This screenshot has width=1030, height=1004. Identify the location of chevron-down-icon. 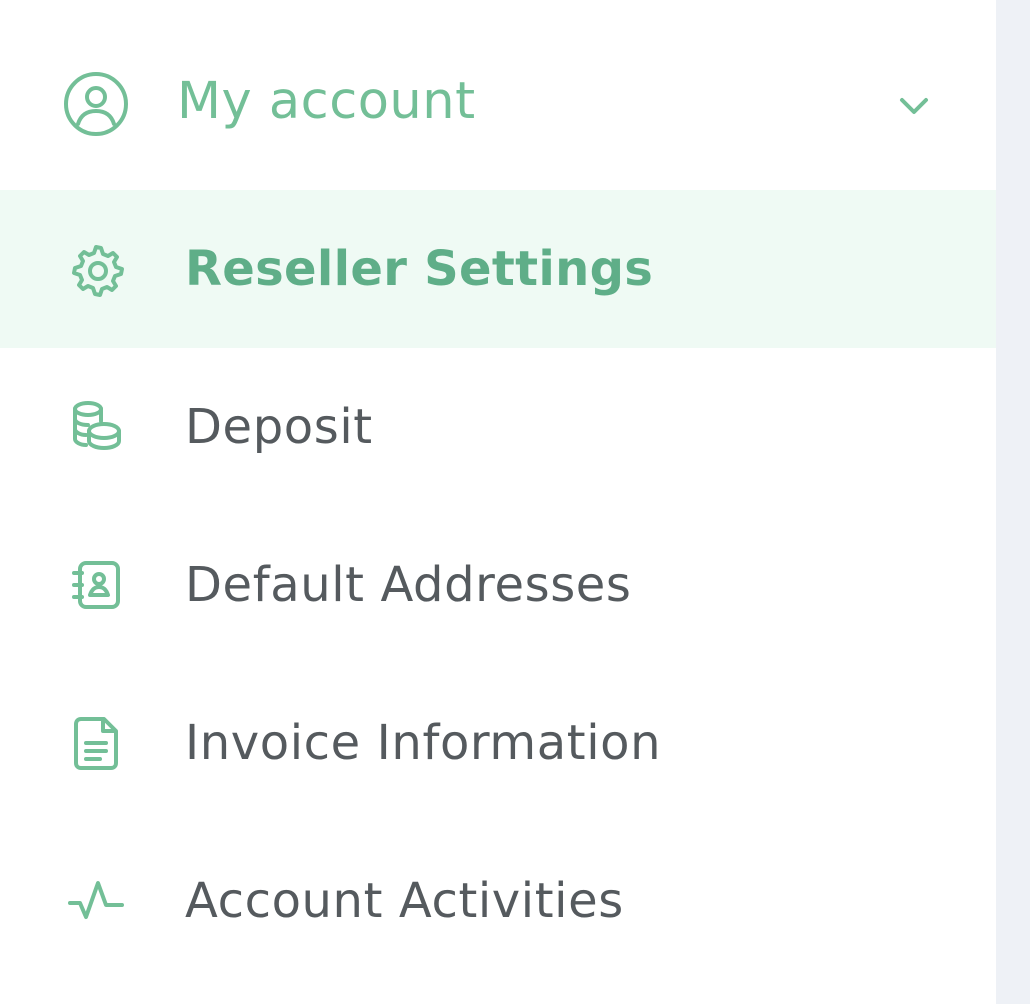
(914, 106).